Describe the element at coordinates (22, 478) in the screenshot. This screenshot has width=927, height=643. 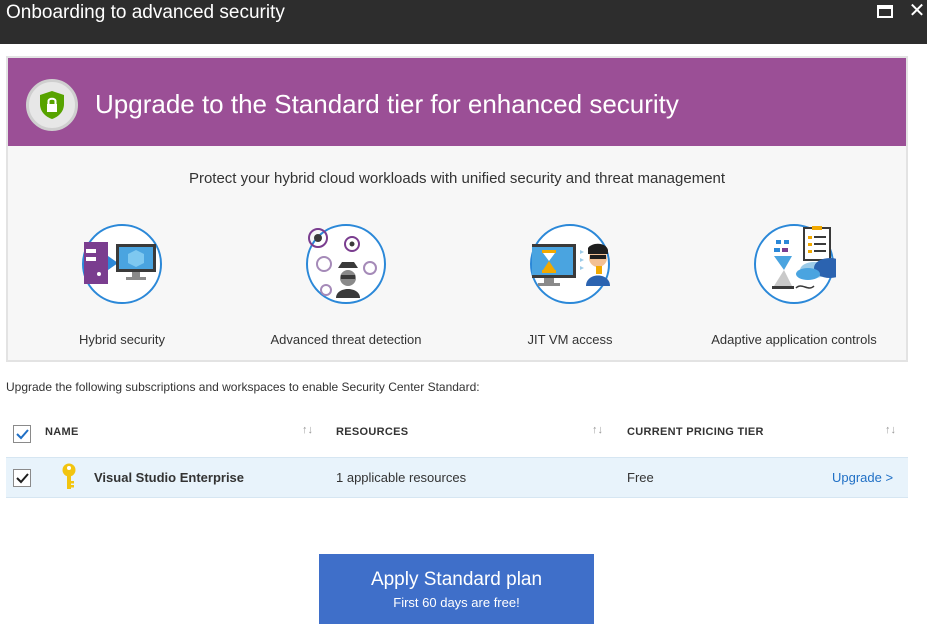
I see `row-checkbox` at that location.